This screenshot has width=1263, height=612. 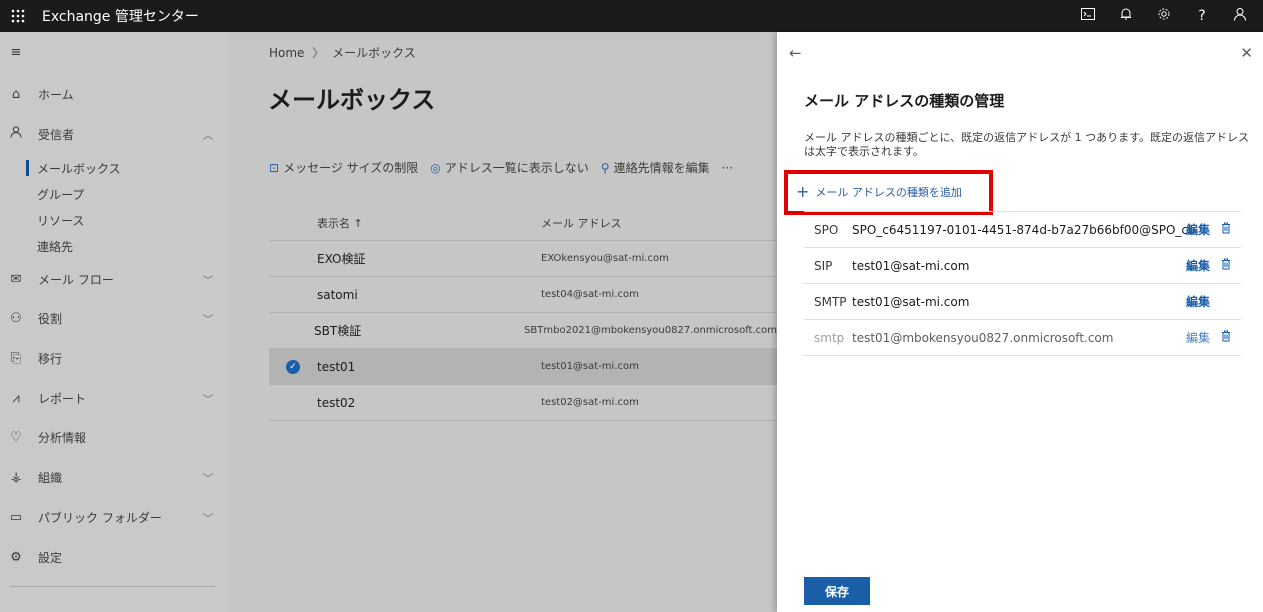 What do you see at coordinates (114, 246) in the screenshot?
I see `nav-sub-contacts: 連絡先` at bounding box center [114, 246].